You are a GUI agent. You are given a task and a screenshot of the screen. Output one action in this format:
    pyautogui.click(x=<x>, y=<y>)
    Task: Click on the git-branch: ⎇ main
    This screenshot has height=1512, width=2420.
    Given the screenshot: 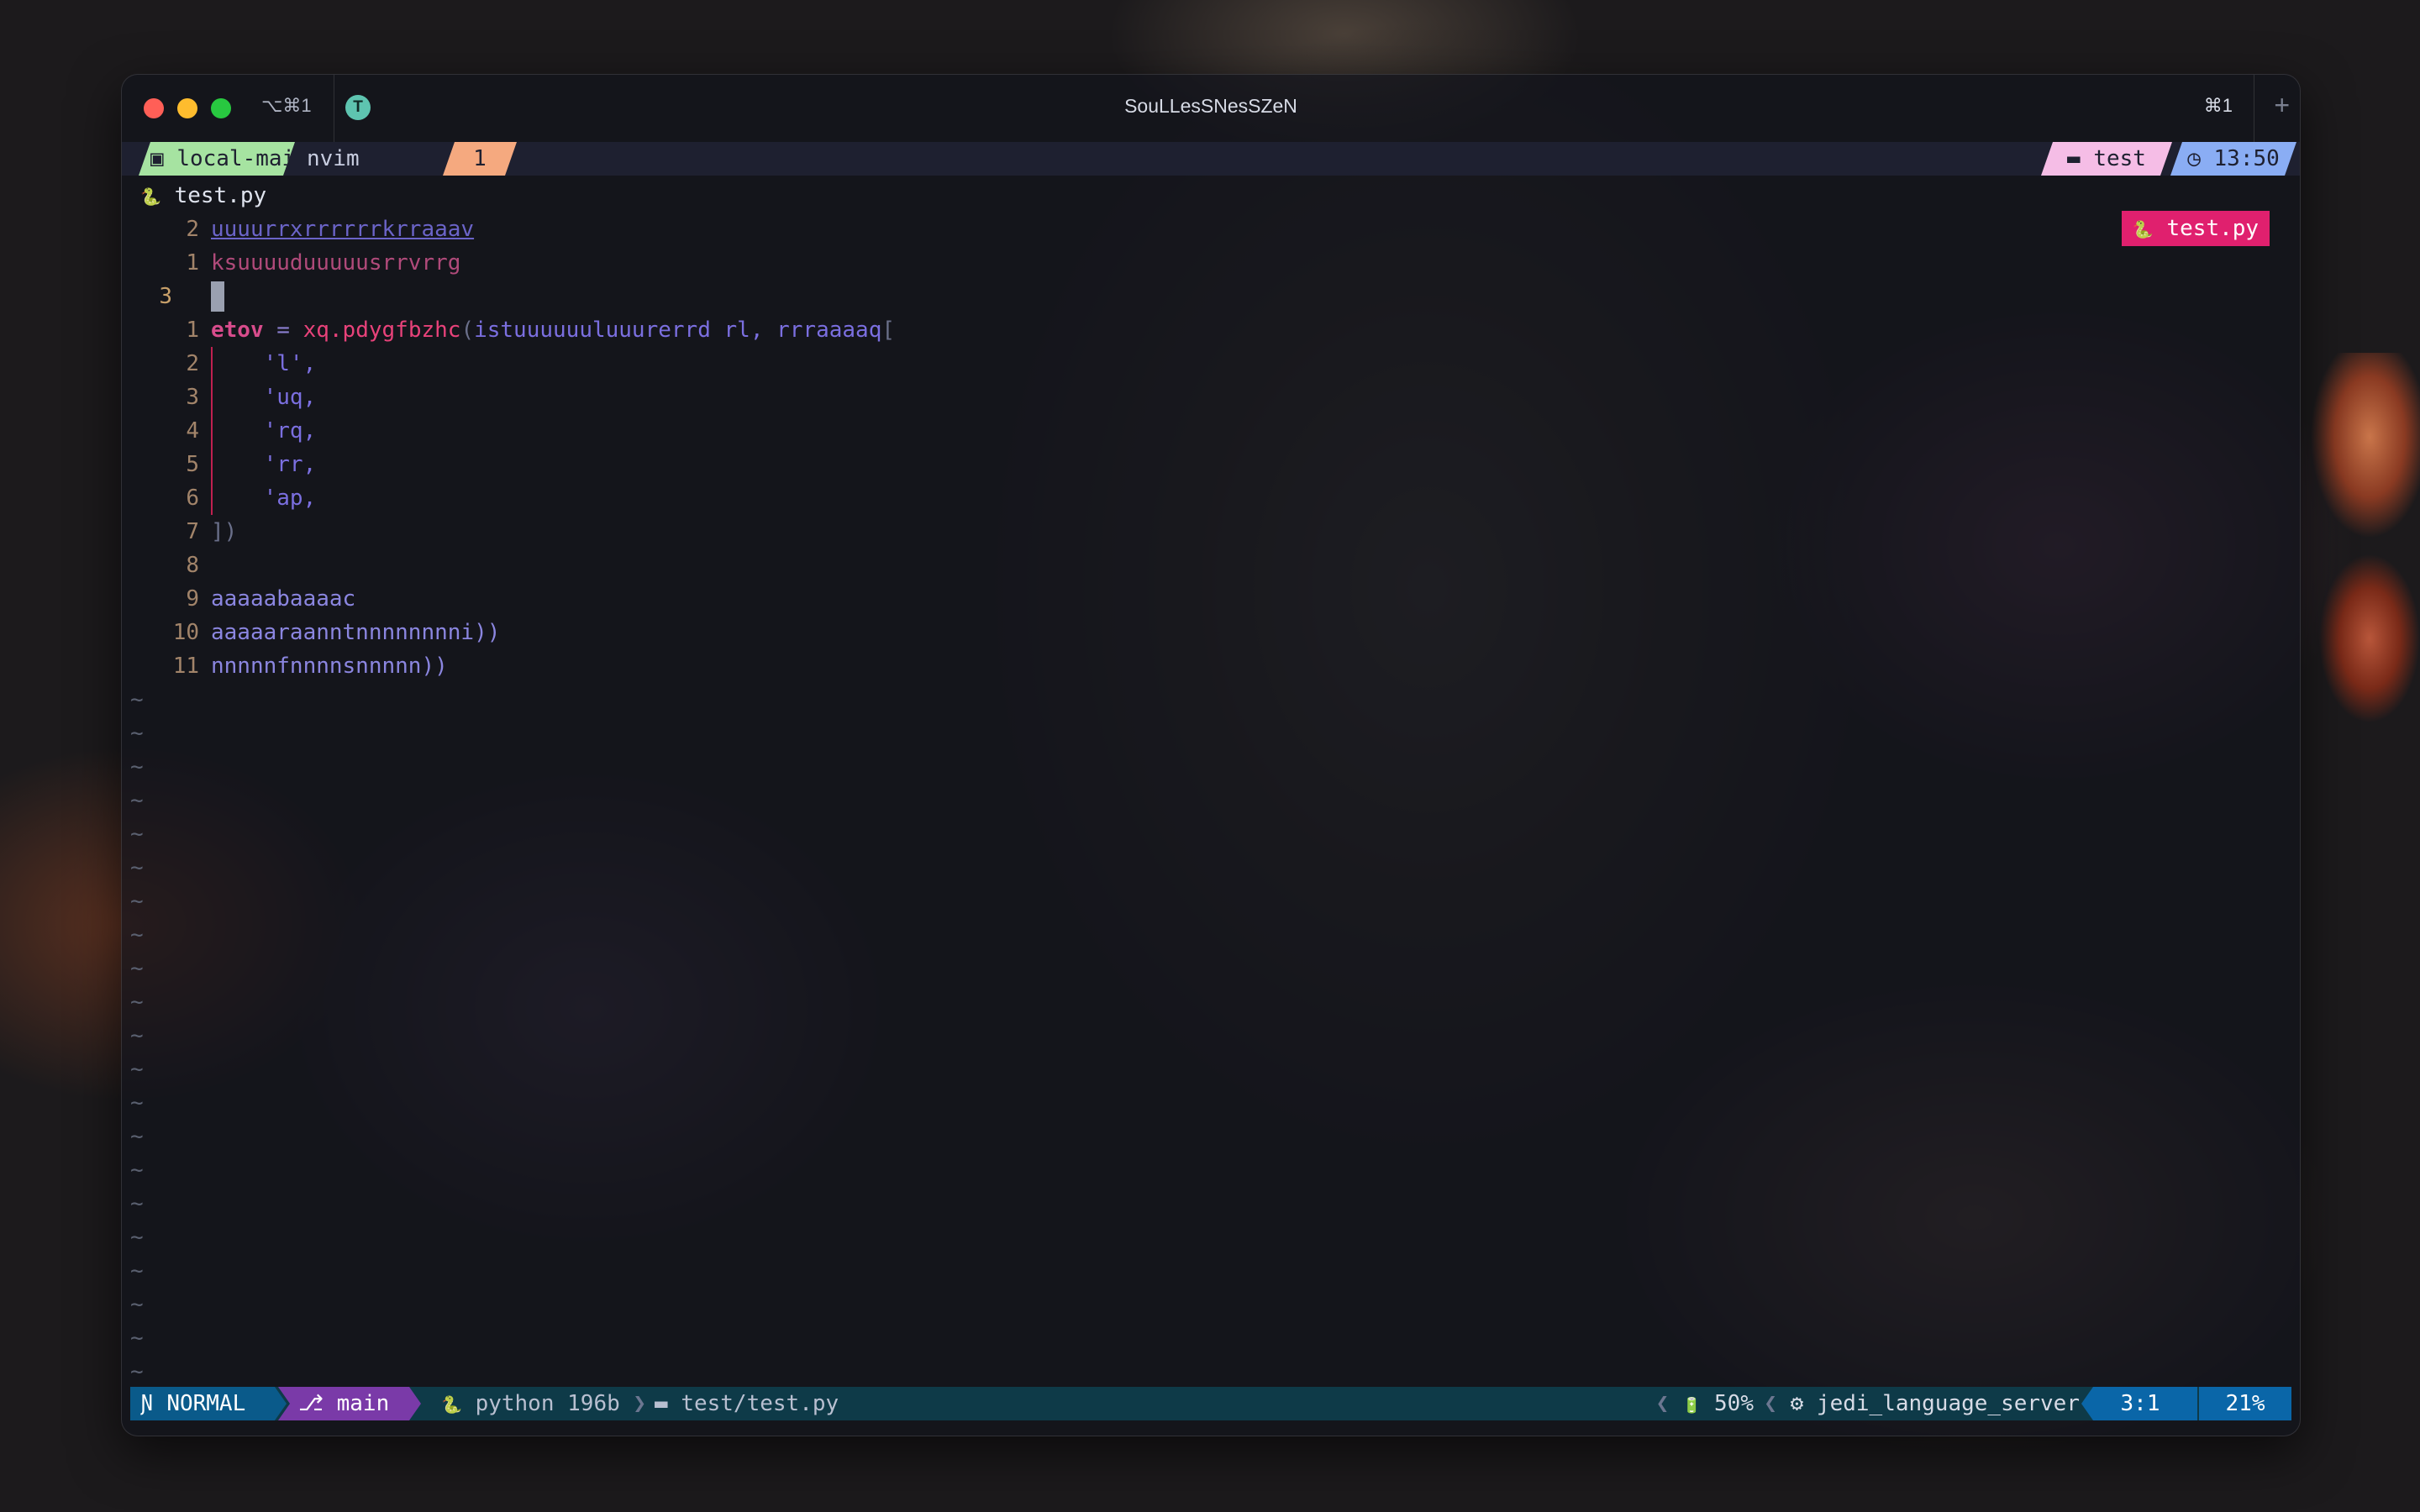 What is the action you would take?
    pyautogui.click(x=349, y=1403)
    